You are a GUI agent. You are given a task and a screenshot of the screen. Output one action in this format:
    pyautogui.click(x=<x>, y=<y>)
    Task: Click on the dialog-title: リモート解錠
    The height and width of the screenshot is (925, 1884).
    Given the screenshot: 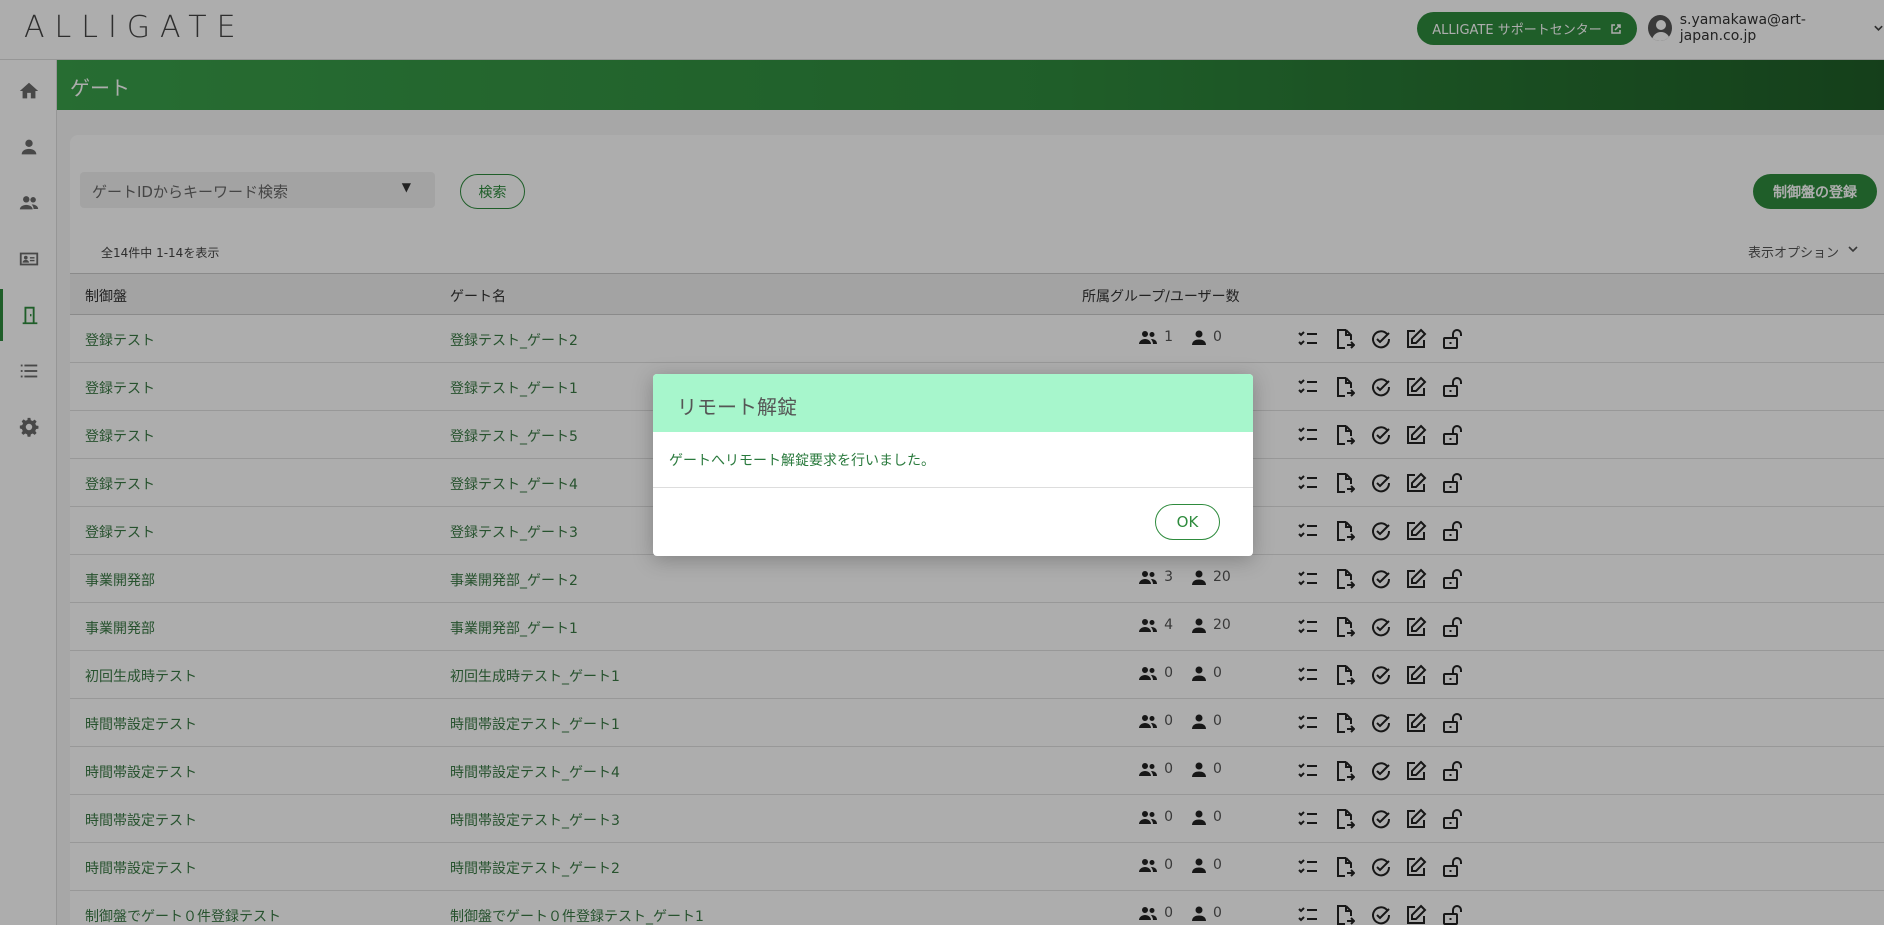 What is the action you would take?
    pyautogui.click(x=953, y=403)
    